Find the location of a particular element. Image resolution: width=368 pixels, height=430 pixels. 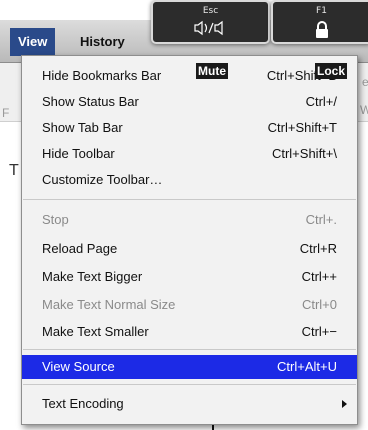

menu-item-make-text-smaller: Make Text Smaller Ctrl+− is located at coordinates (189, 332).